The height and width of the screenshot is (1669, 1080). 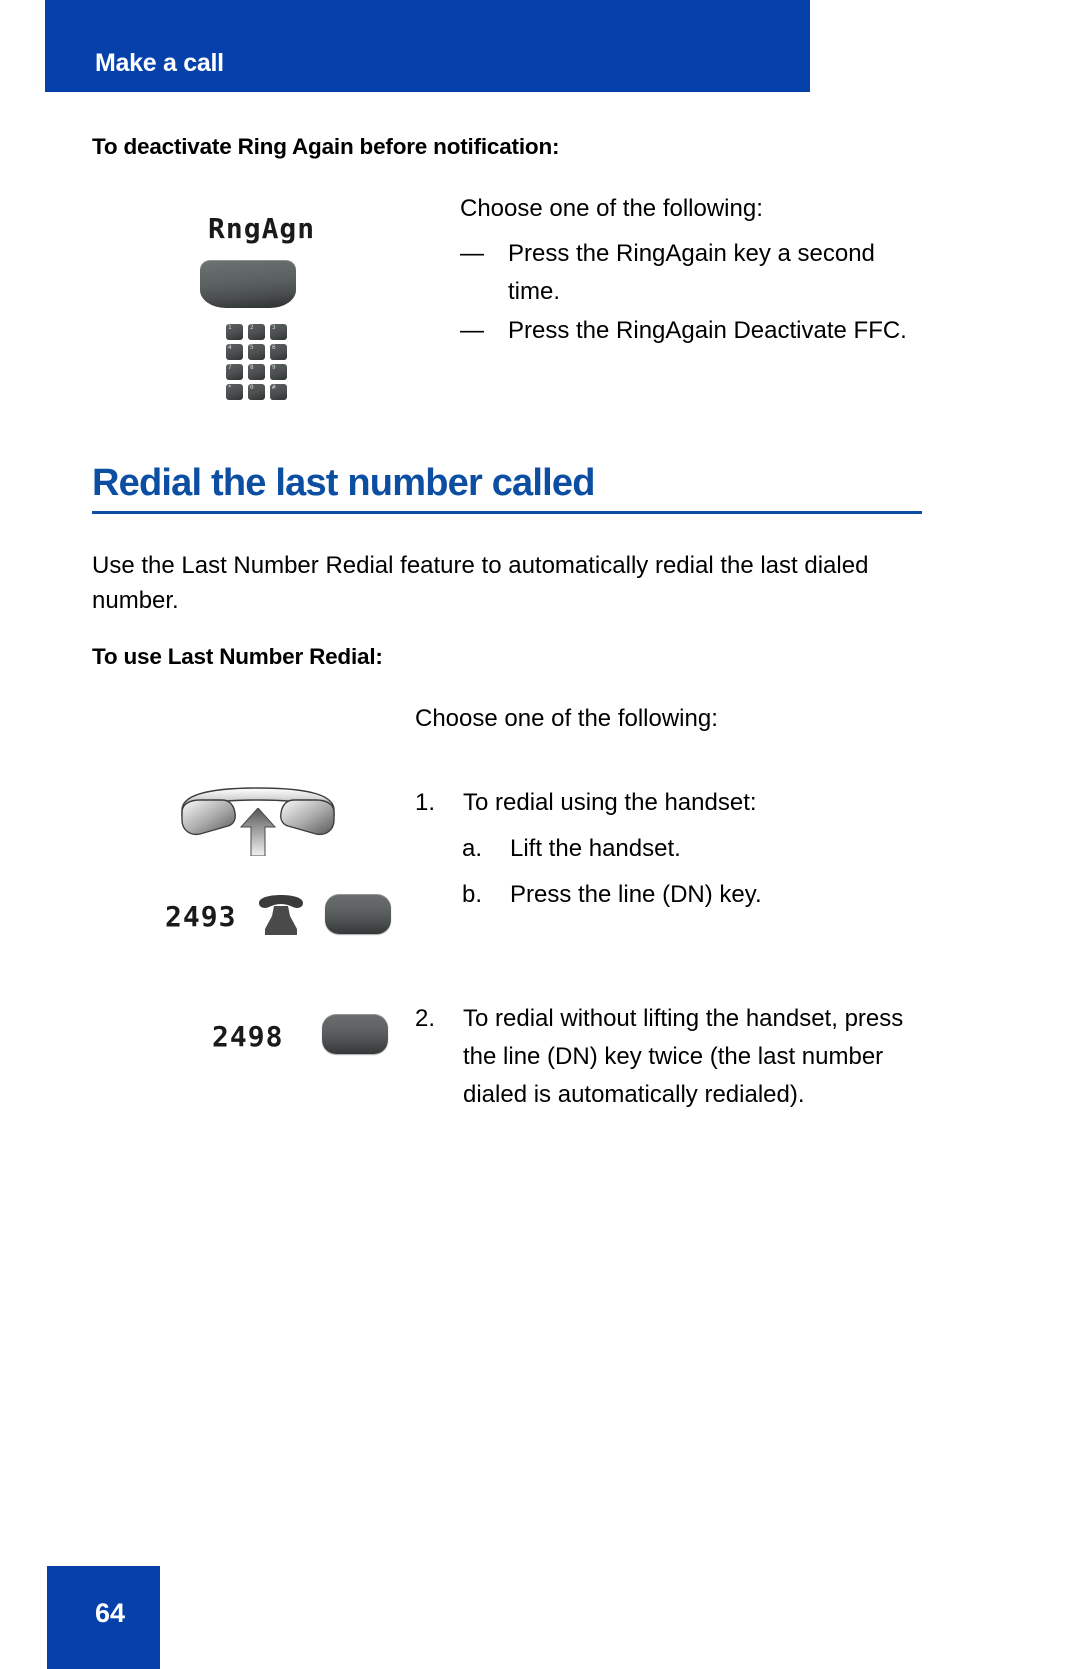 What do you see at coordinates (201, 916) in the screenshot?
I see `lcd-number-2493: 2493` at bounding box center [201, 916].